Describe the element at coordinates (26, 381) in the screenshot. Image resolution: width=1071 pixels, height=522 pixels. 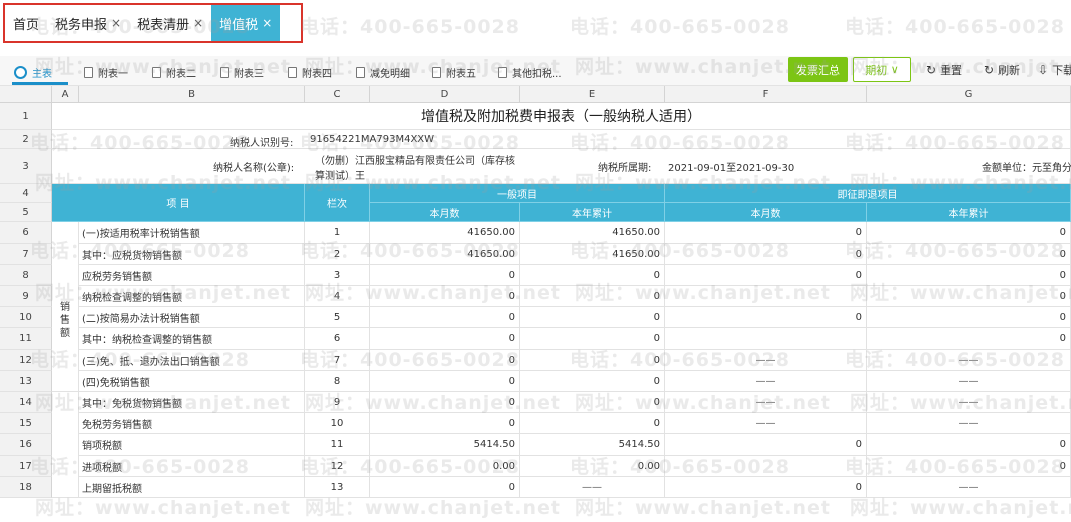
I see `row-header: 13` at that location.